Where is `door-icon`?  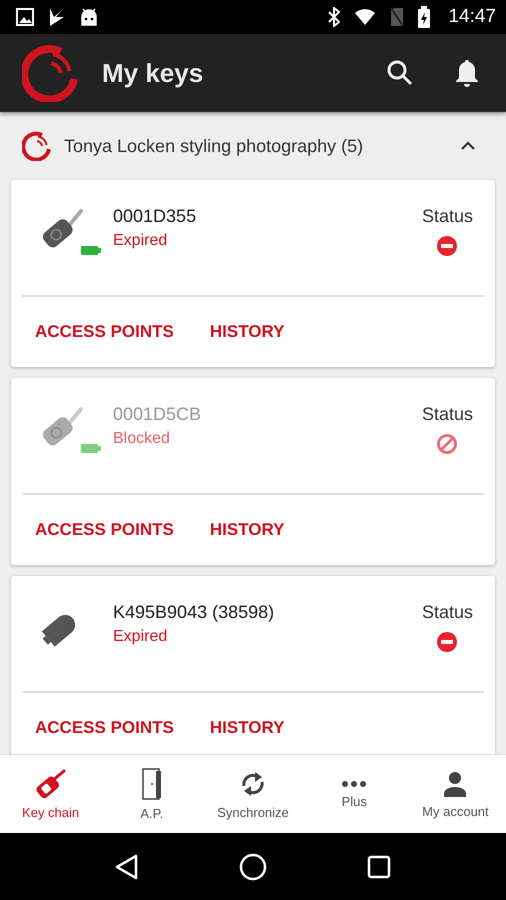
door-icon is located at coordinates (151, 784).